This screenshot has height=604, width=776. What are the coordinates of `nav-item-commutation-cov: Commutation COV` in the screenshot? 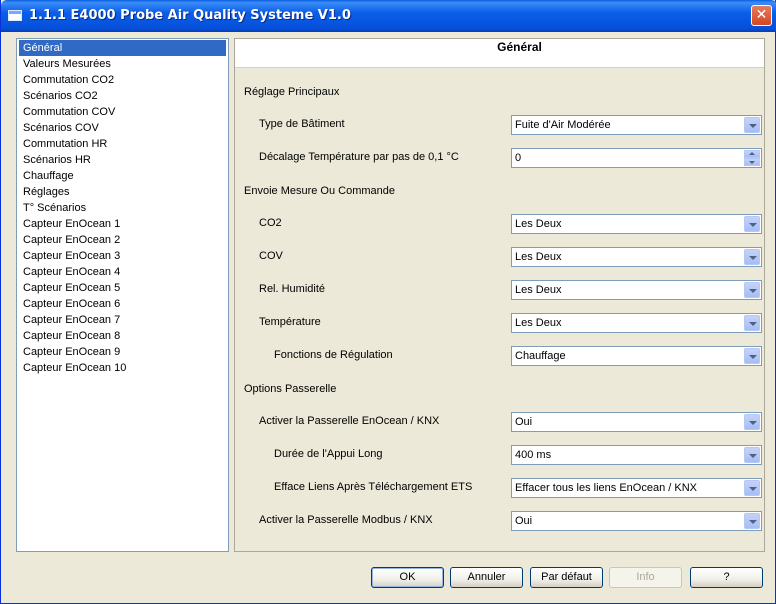 It's located at (122, 112).